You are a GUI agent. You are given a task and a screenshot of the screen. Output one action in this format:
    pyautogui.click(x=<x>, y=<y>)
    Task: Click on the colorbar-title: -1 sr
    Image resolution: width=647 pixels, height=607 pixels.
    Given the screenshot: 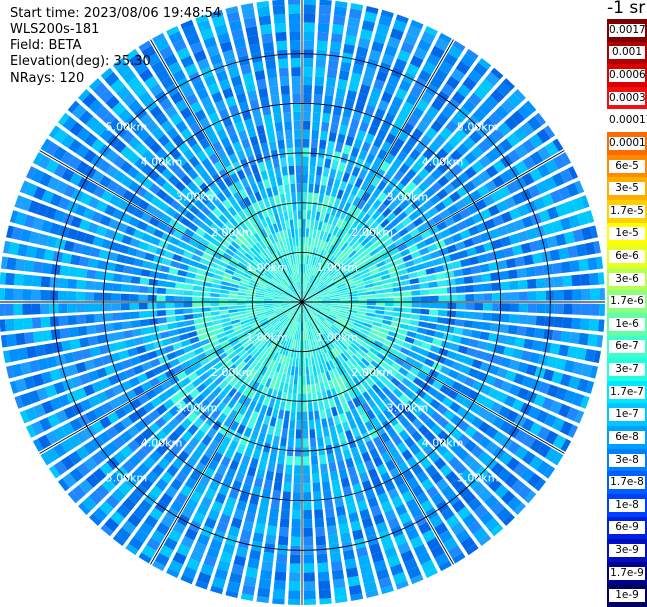 What is the action you would take?
    pyautogui.click(x=626, y=9)
    